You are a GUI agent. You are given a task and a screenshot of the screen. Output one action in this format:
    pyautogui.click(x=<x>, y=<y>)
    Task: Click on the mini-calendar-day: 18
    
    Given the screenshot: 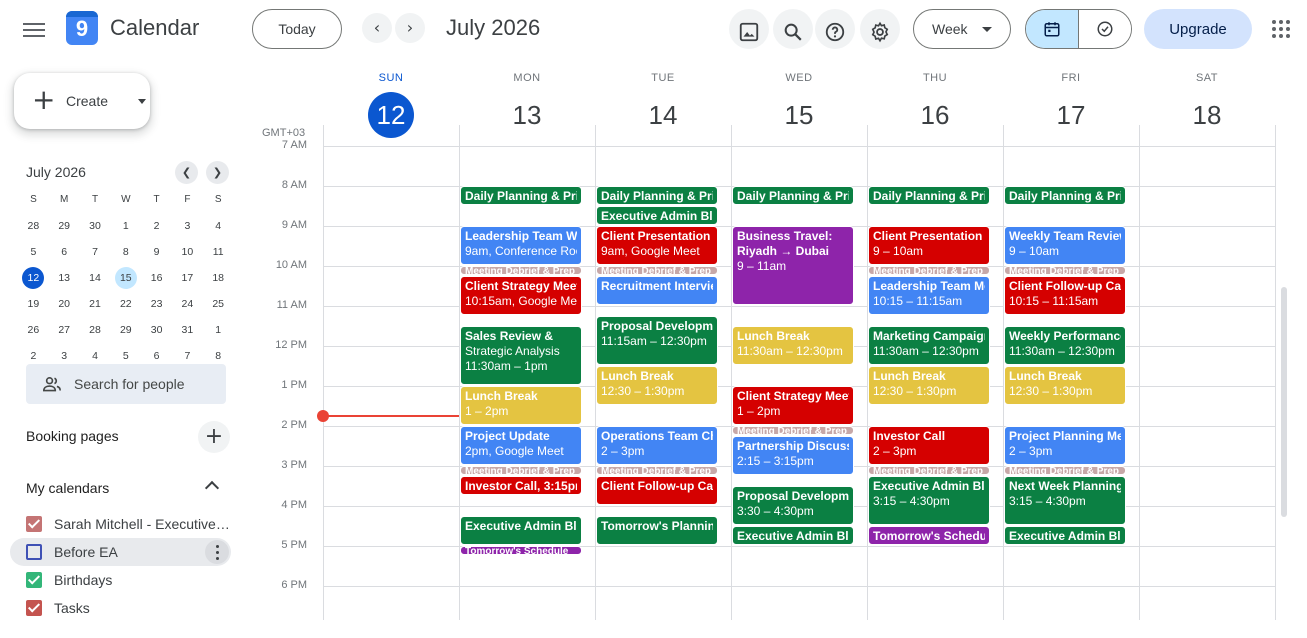 What is the action you would take?
    pyautogui.click(x=218, y=280)
    